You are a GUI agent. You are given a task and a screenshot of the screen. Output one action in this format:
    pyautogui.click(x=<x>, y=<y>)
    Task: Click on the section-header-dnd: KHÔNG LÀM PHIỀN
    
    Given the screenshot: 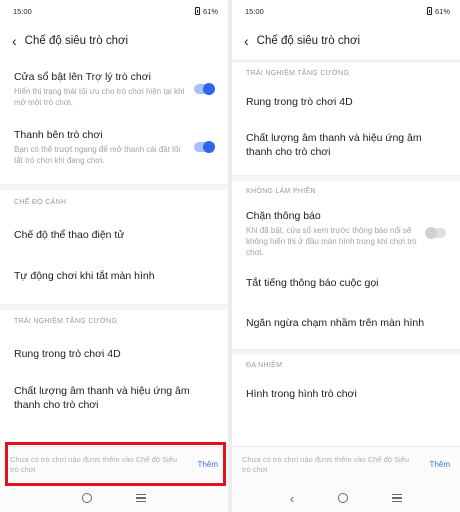 What is the action you would take?
    pyautogui.click(x=281, y=191)
    